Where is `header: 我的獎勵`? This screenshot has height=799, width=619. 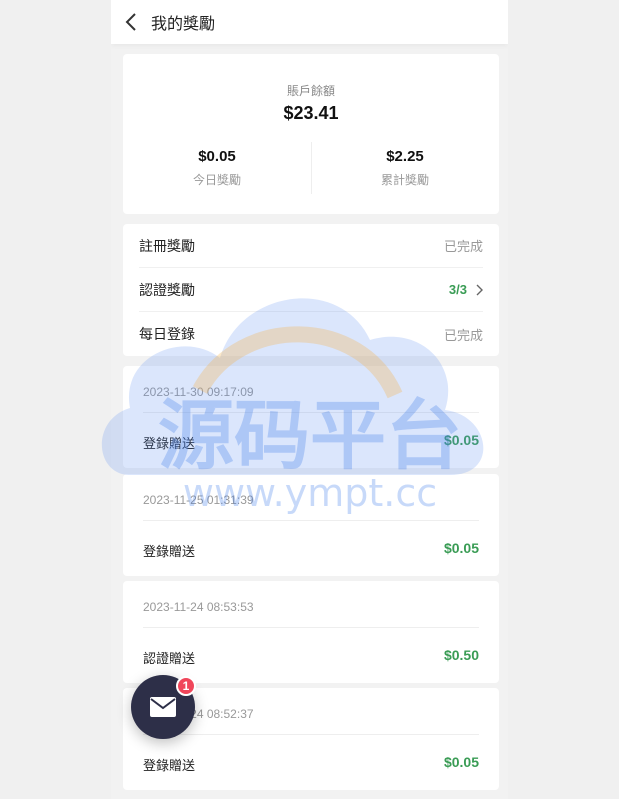 header: 我的獎勵 is located at coordinates (309, 22).